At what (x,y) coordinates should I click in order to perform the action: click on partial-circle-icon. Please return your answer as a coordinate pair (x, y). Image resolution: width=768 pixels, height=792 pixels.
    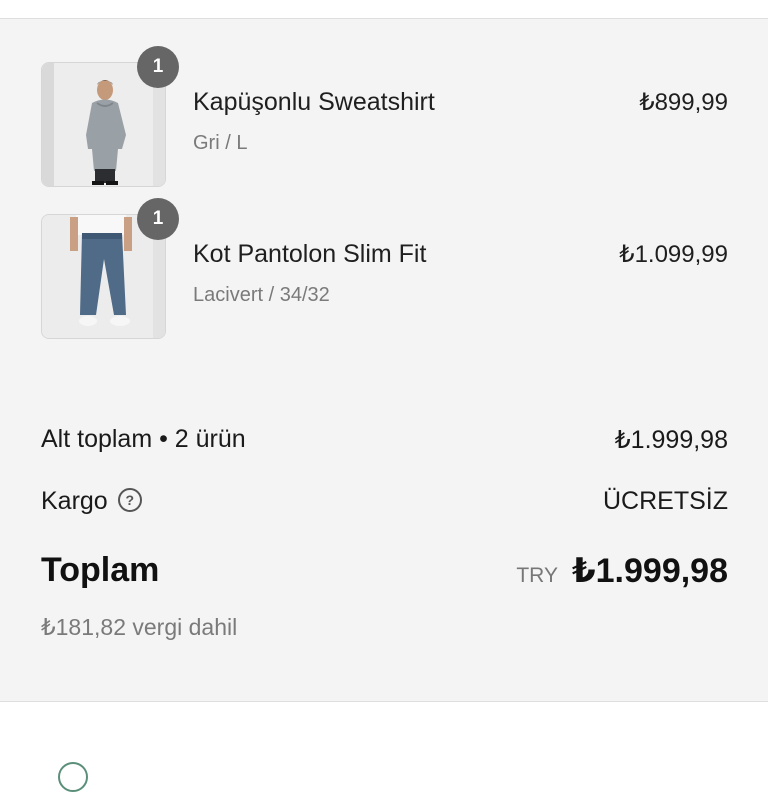
    Looking at the image, I should click on (73, 777).